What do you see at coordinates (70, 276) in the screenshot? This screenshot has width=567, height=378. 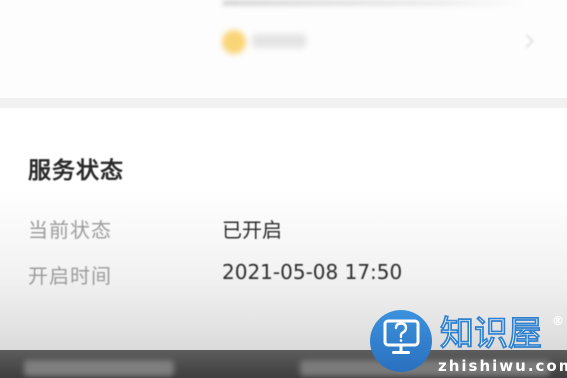 I see `enabled-time-label: 开启时间` at bounding box center [70, 276].